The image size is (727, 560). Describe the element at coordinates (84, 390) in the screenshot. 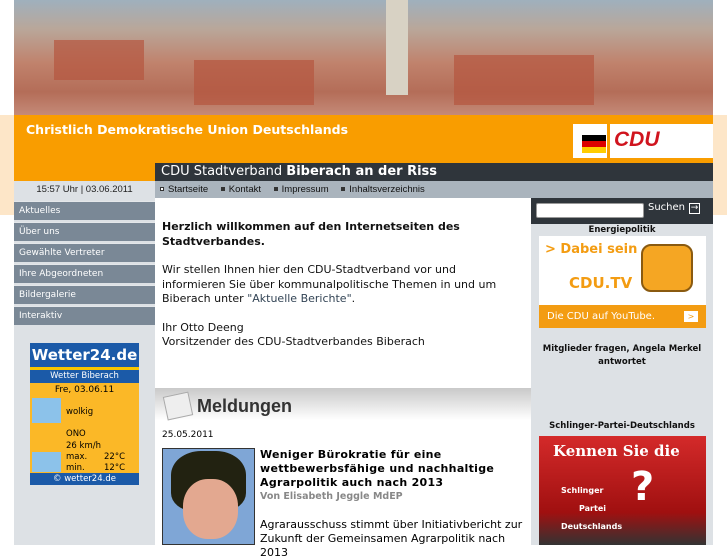

I see `weather-date: Fre, 03.06.11` at that location.